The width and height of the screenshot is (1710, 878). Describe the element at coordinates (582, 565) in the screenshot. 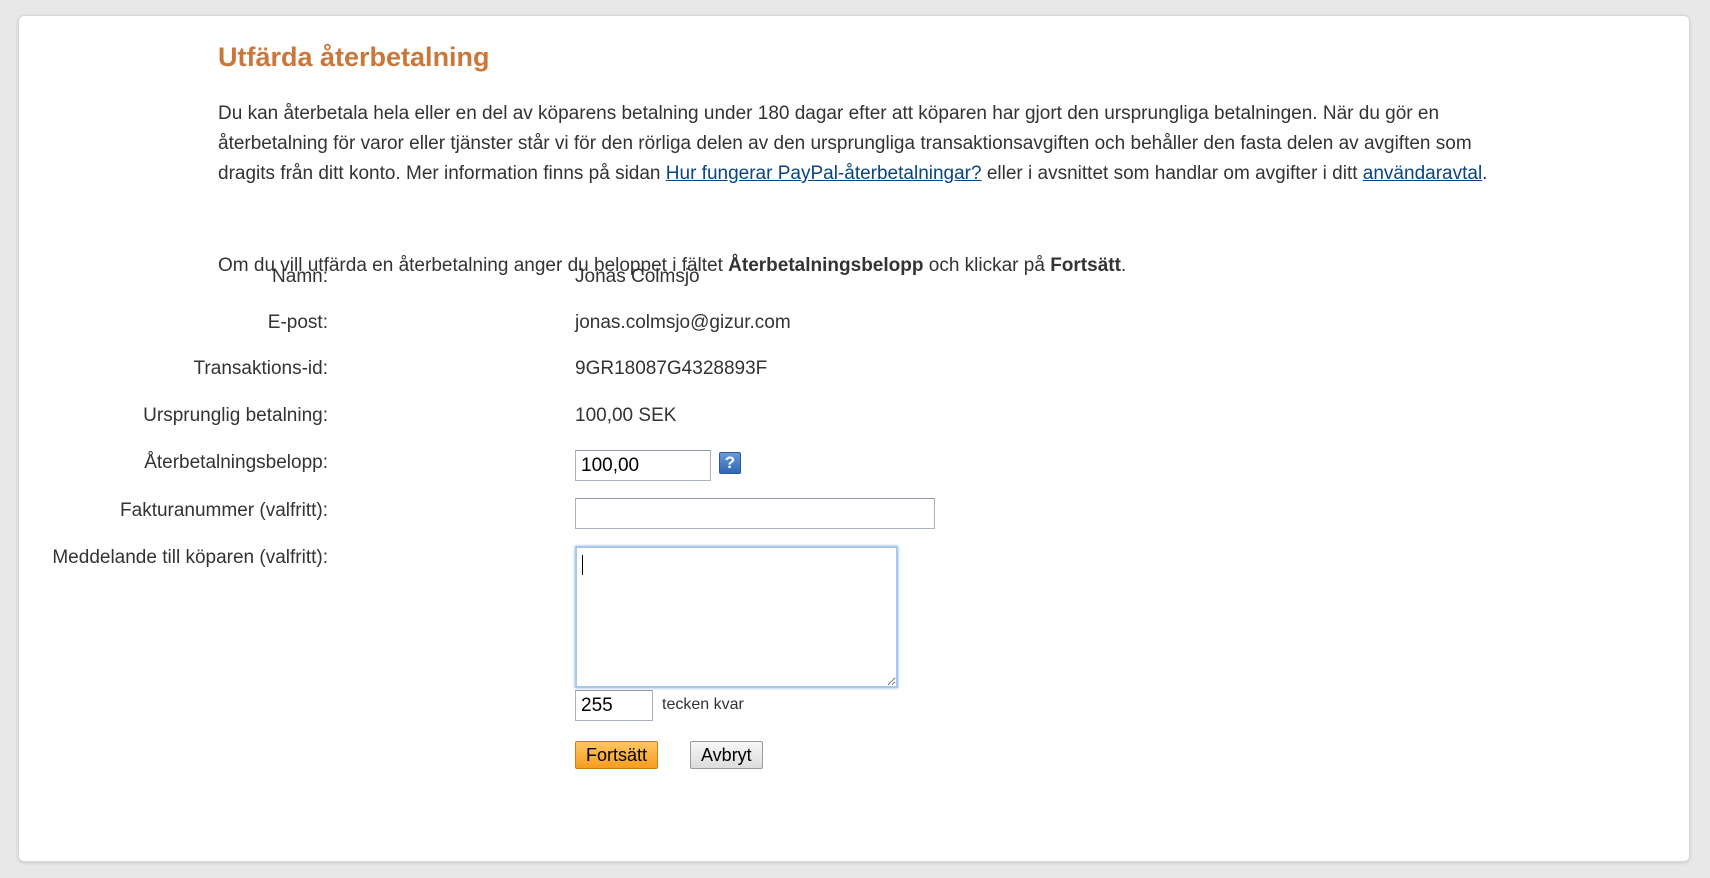

I see `text-caret` at that location.